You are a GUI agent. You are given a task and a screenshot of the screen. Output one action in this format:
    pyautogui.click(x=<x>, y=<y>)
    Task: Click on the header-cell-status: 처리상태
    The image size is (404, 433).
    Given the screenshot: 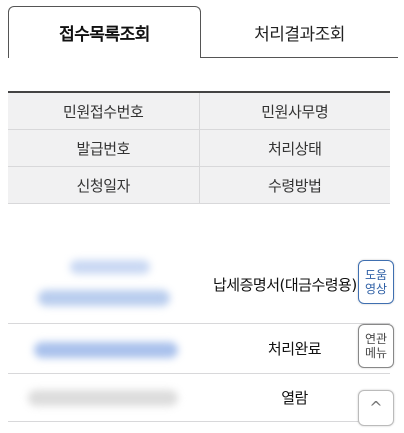 What is the action you would take?
    pyautogui.click(x=294, y=148)
    